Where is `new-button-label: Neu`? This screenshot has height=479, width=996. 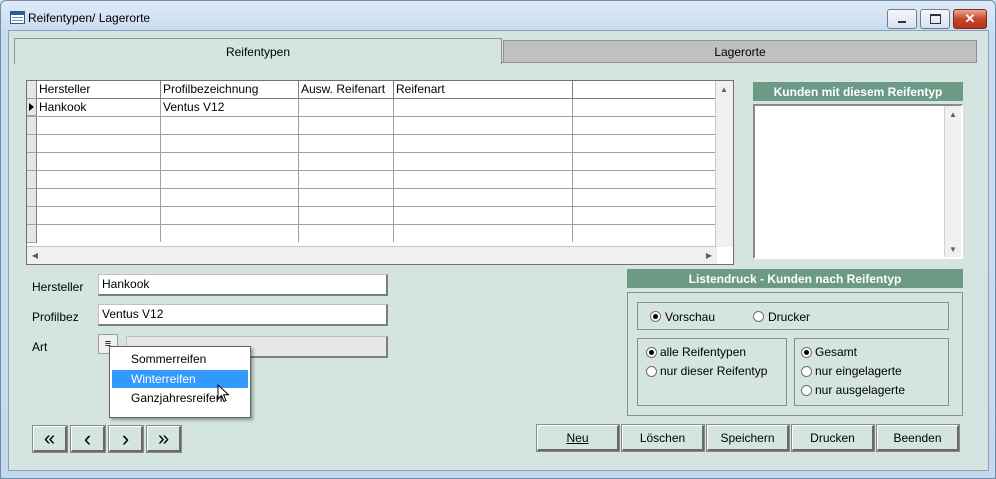
new-button-label: Neu is located at coordinates (577, 437).